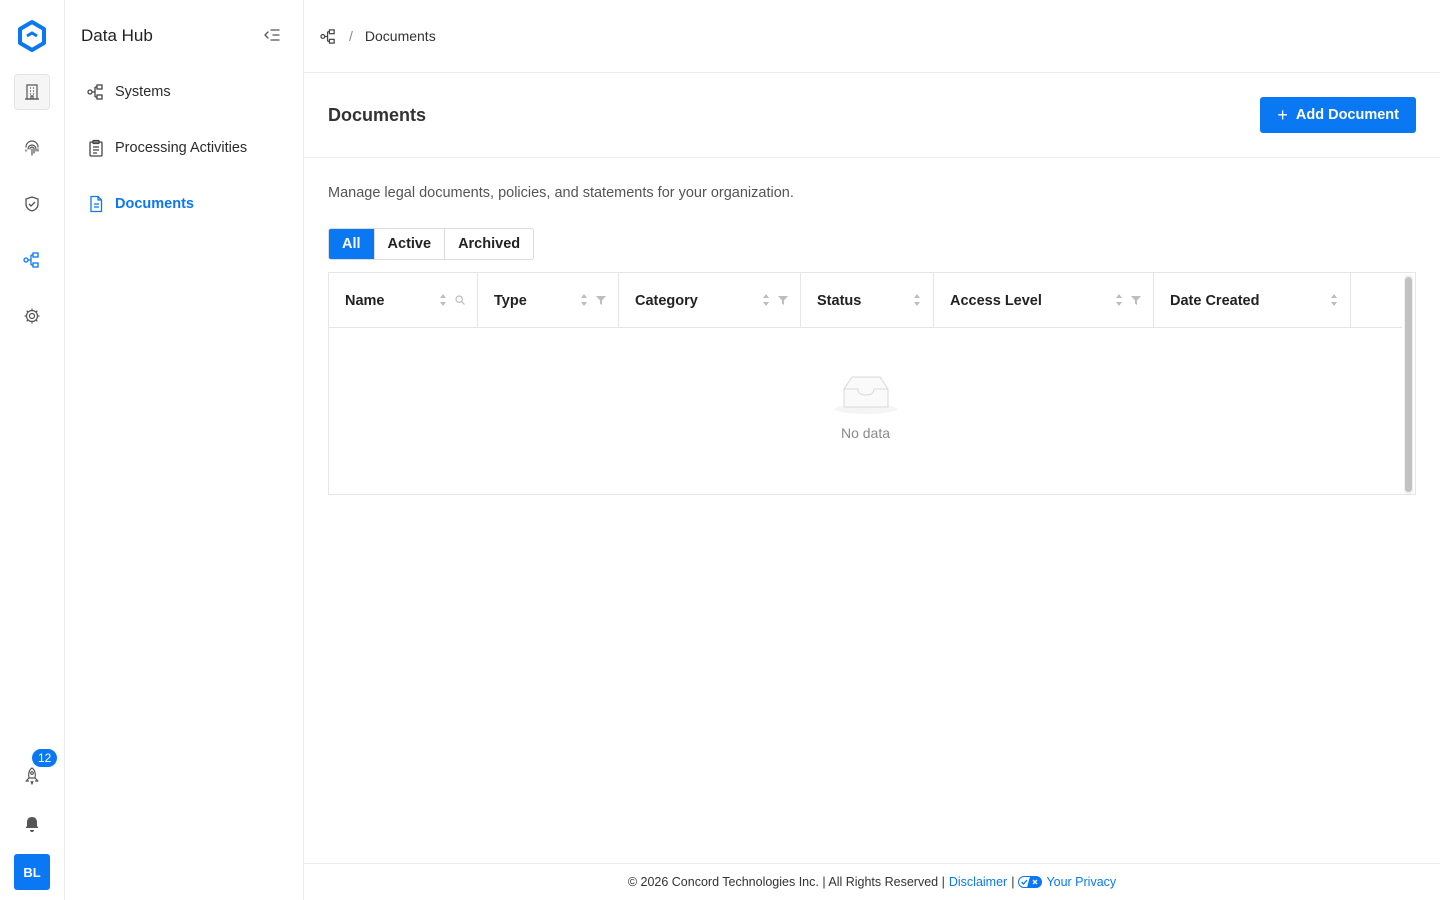 Image resolution: width=1440 pixels, height=900 pixels. What do you see at coordinates (377, 115) in the screenshot?
I see `page-title: Documents` at bounding box center [377, 115].